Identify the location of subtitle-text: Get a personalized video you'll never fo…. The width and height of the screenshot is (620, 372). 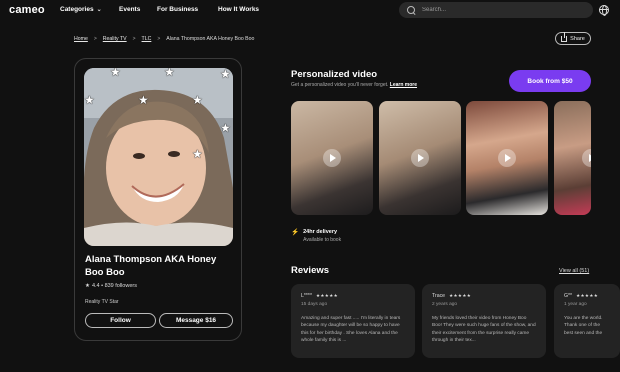
(340, 85).